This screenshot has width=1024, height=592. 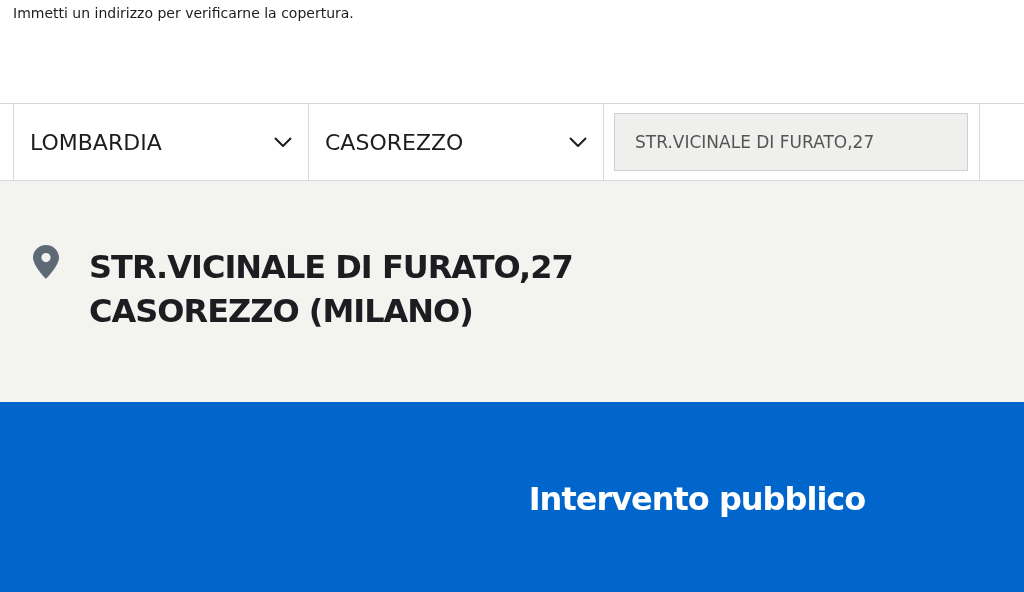 What do you see at coordinates (697, 500) in the screenshot?
I see `result-title: Intervento pubblico` at bounding box center [697, 500].